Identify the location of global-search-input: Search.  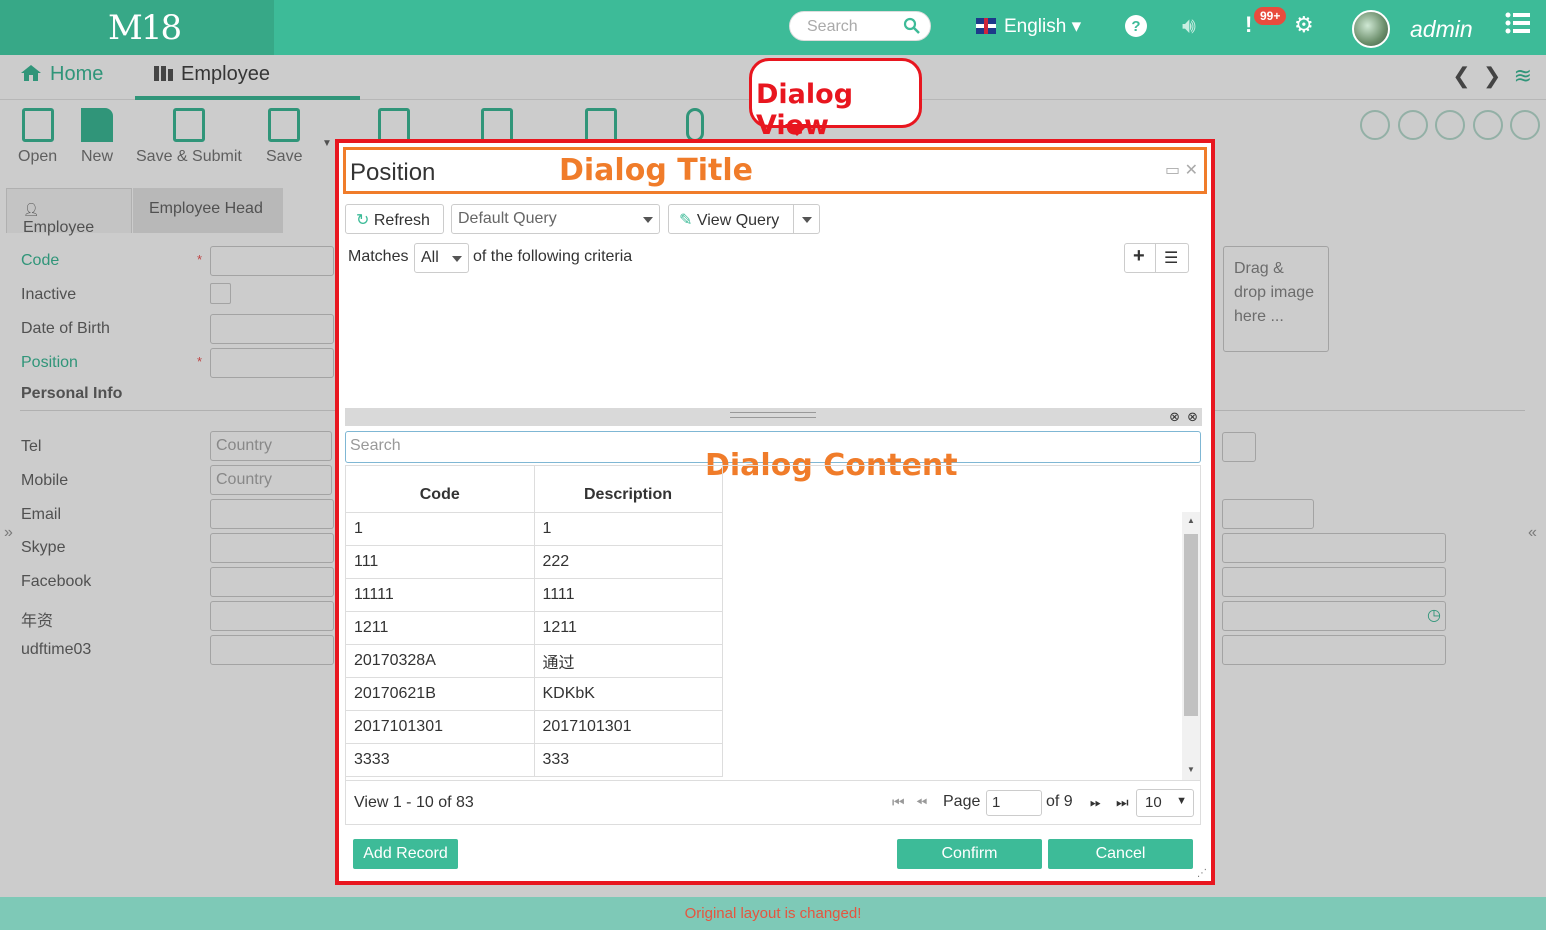
(860, 26).